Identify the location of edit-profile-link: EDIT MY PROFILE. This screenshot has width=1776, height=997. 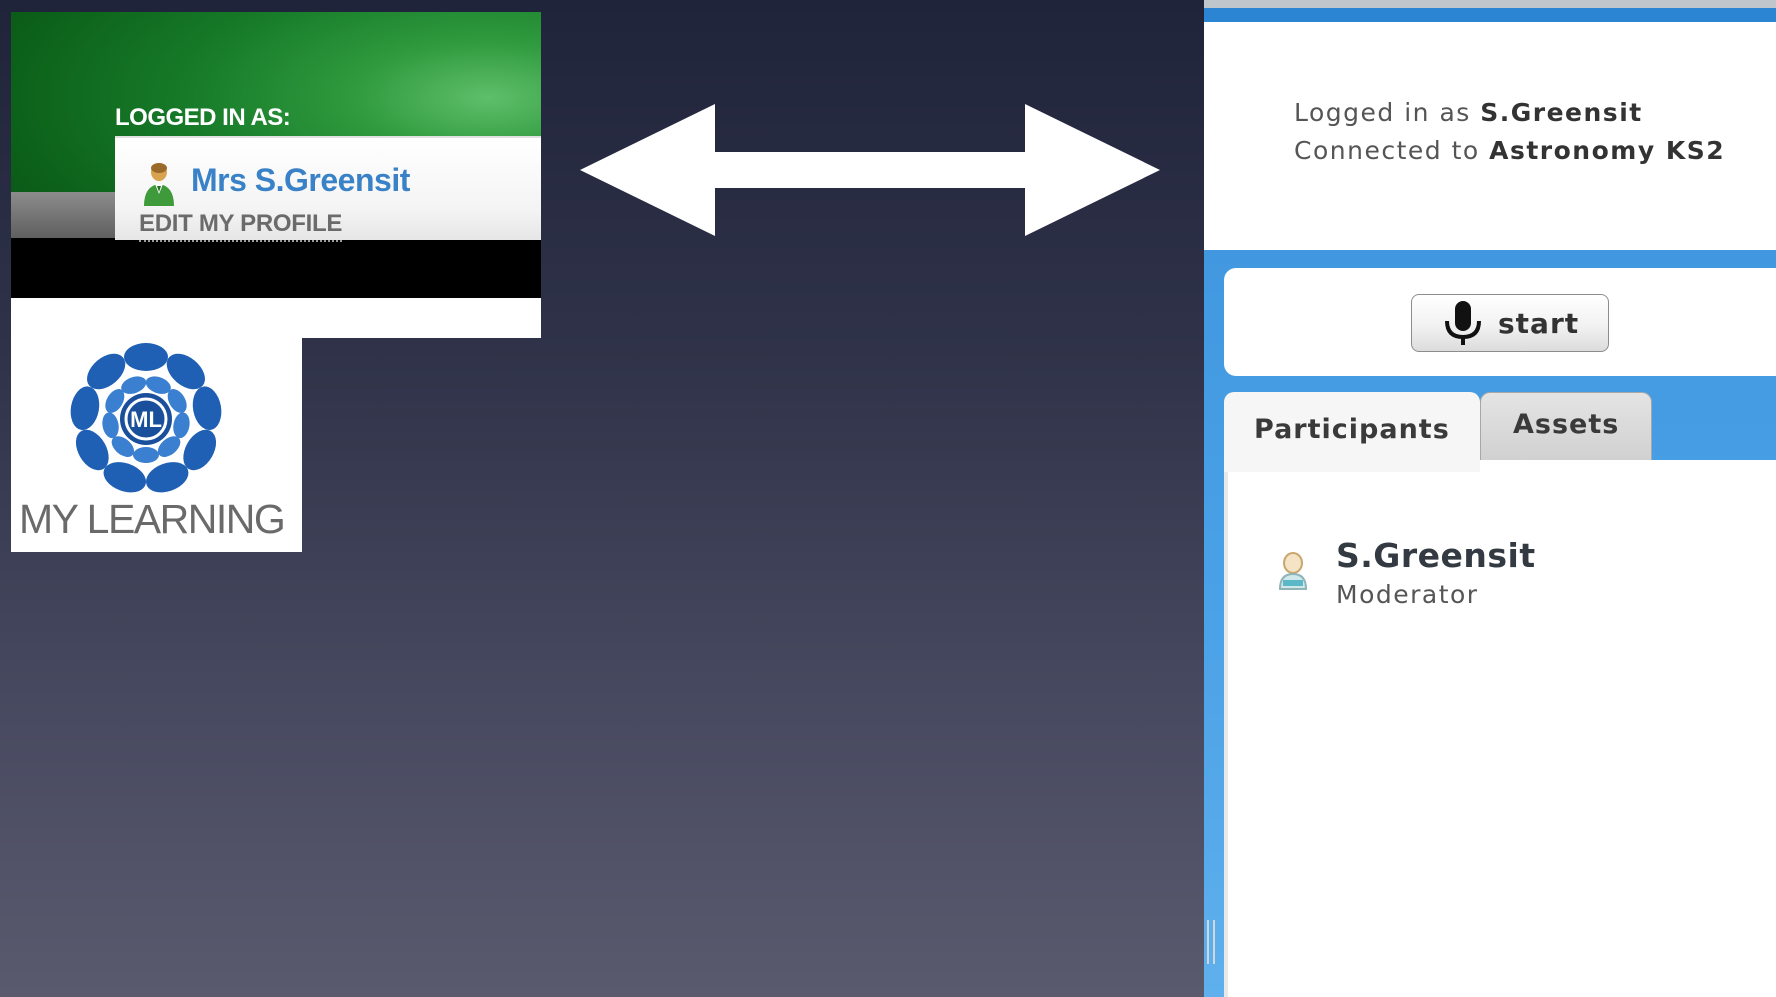
(240, 226).